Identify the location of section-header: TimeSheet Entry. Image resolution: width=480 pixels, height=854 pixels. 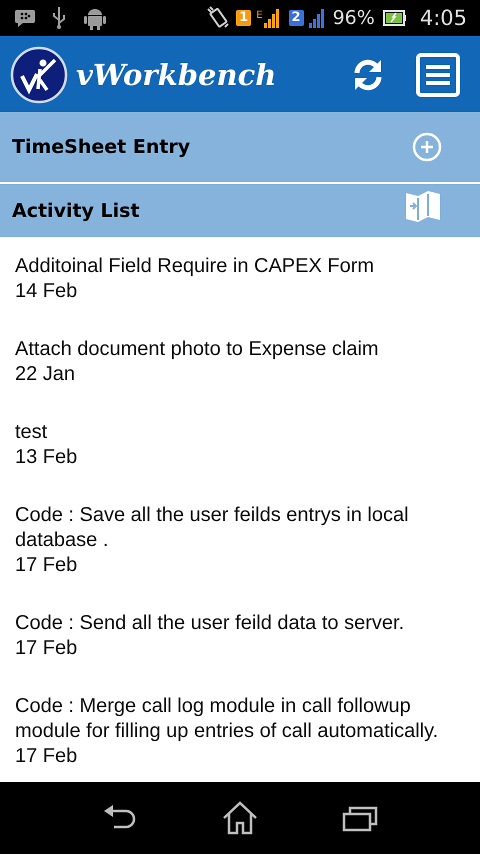
(240, 147).